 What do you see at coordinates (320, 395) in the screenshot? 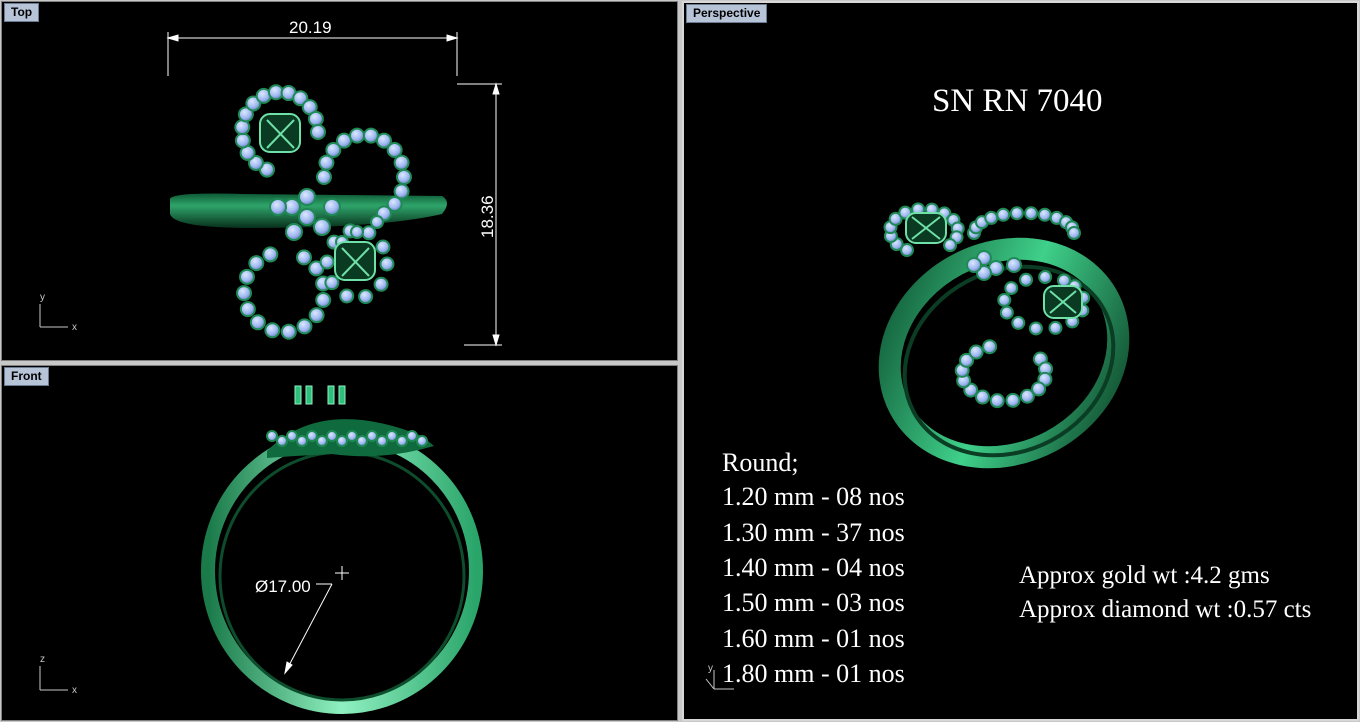
I see `prong-set` at bounding box center [320, 395].